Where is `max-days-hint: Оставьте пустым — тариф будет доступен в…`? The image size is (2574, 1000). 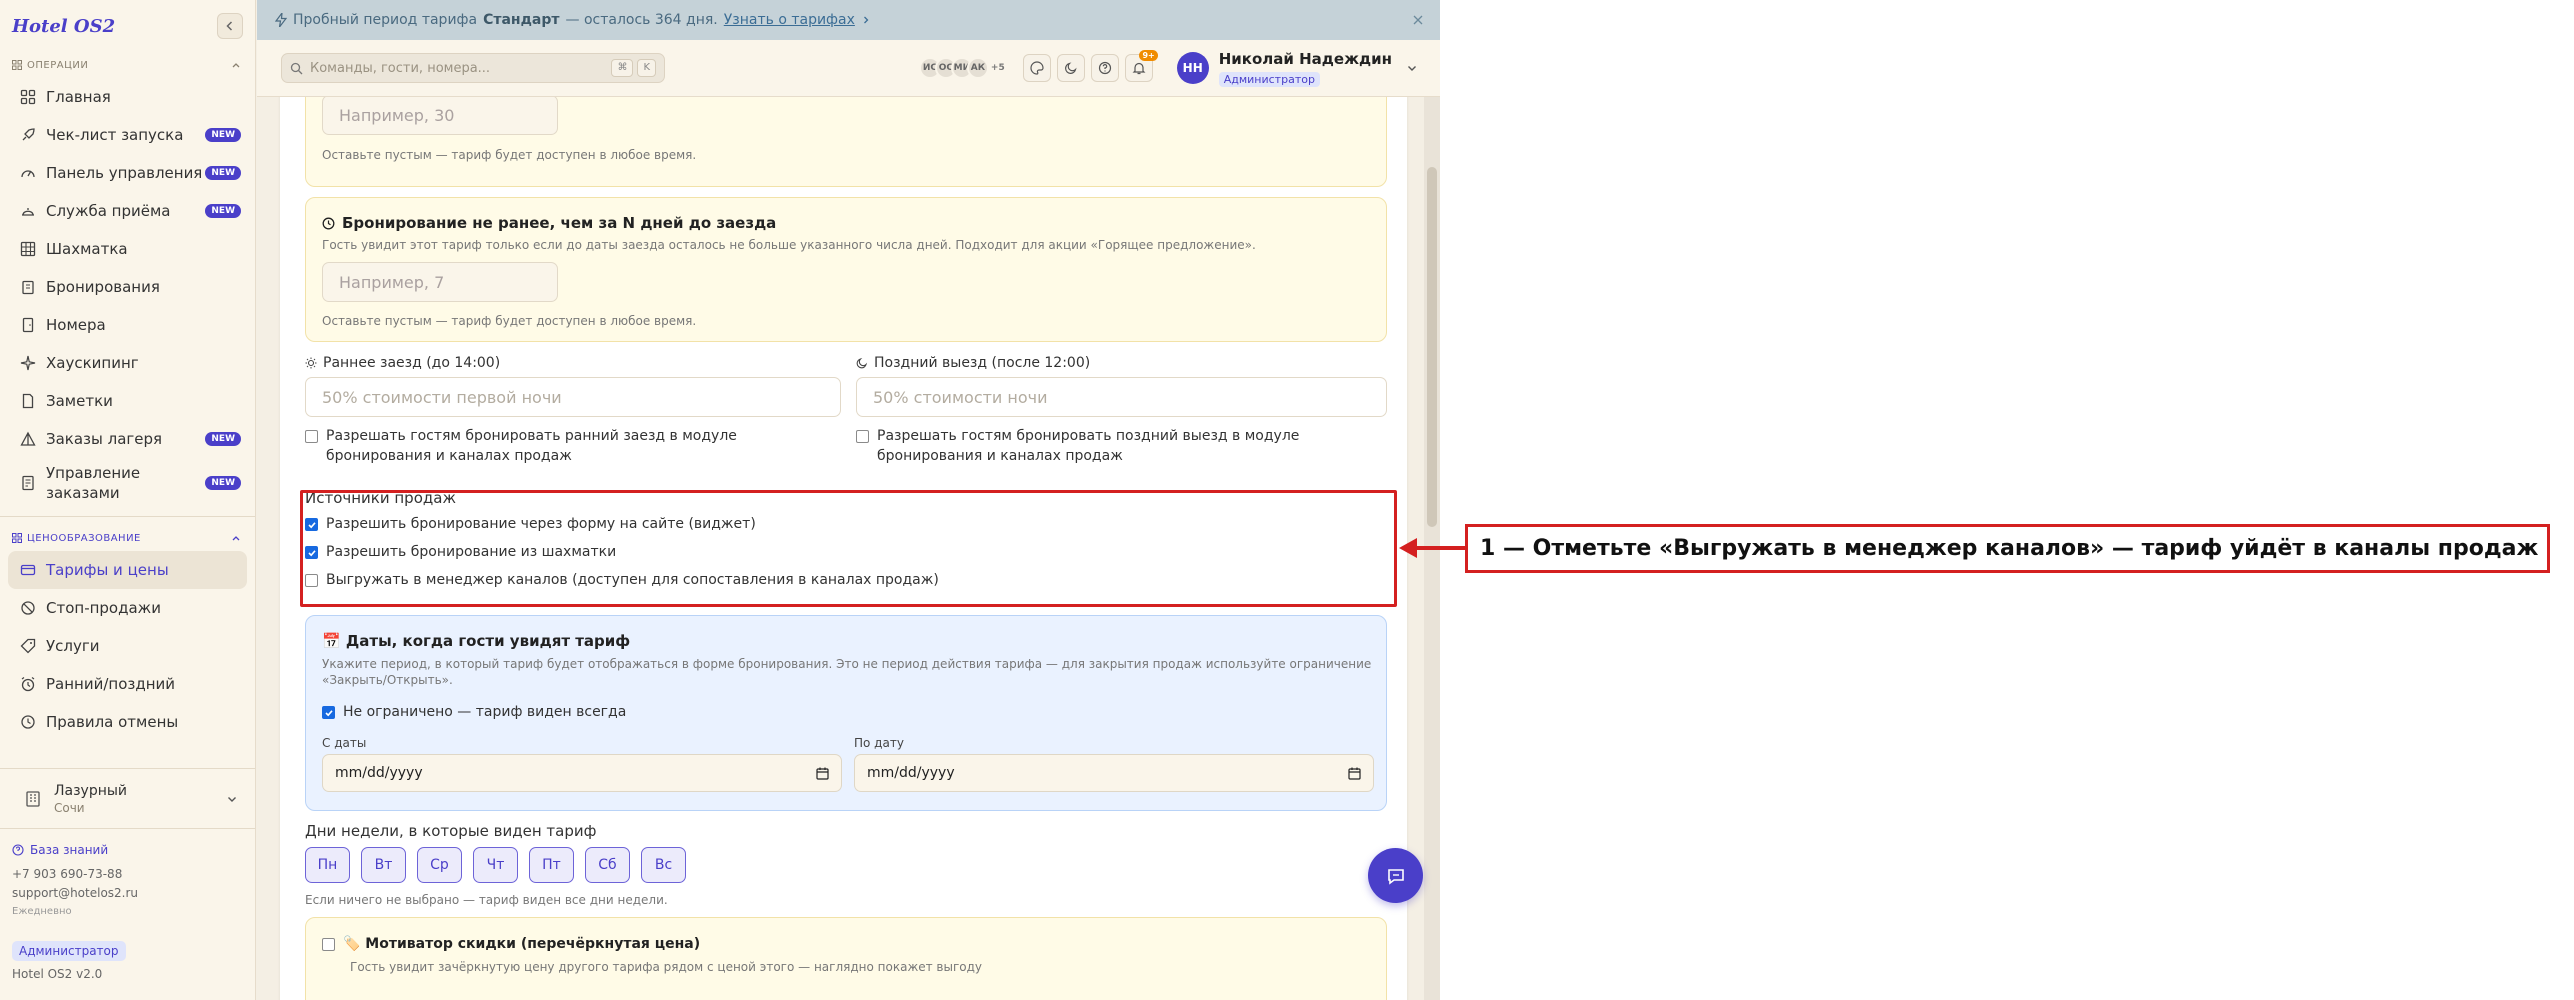 max-days-hint: Оставьте пустым — тариф будет доступен в… is located at coordinates (509, 155).